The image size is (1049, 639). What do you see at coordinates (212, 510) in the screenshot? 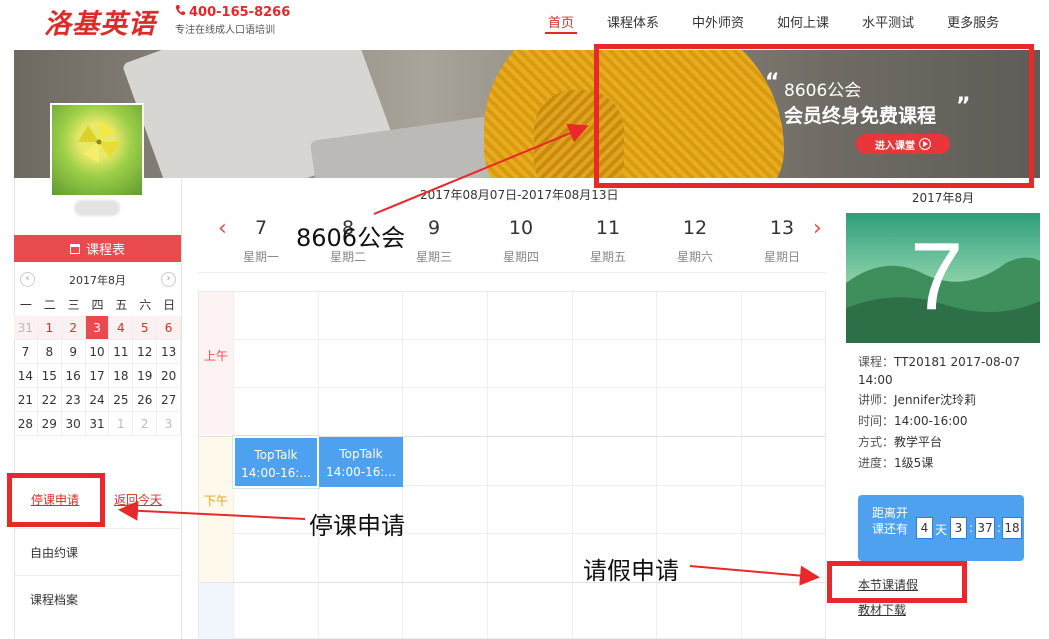
I see `arrow-to-stop-class` at bounding box center [212, 510].